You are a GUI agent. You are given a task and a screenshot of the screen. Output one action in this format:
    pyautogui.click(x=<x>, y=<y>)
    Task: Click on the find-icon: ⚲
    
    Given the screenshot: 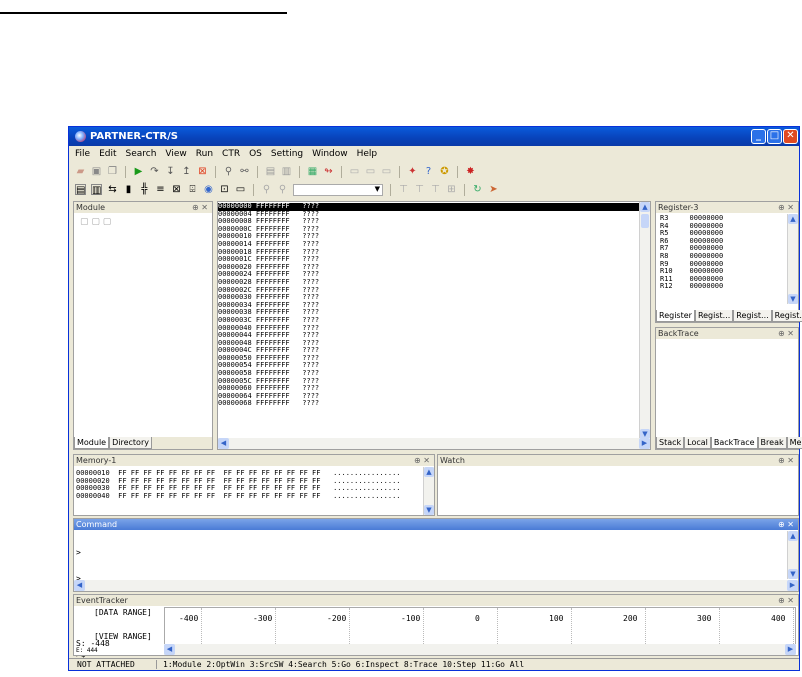 What is the action you would take?
    pyautogui.click(x=228, y=171)
    